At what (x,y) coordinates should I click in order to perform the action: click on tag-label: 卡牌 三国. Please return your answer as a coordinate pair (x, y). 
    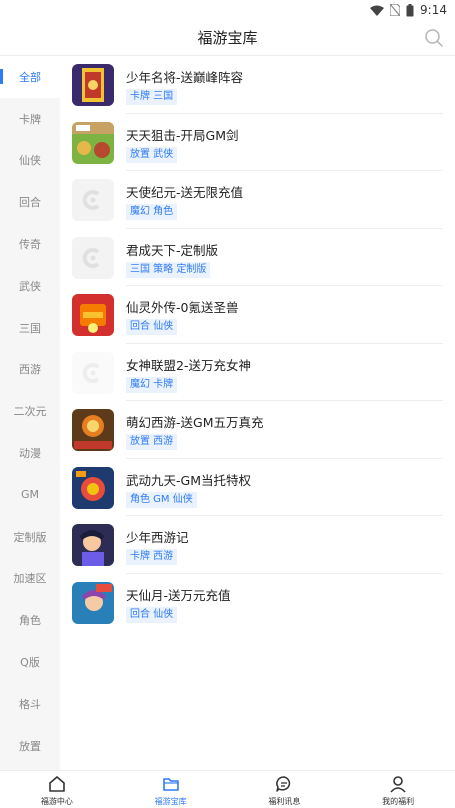
    Looking at the image, I should click on (152, 97).